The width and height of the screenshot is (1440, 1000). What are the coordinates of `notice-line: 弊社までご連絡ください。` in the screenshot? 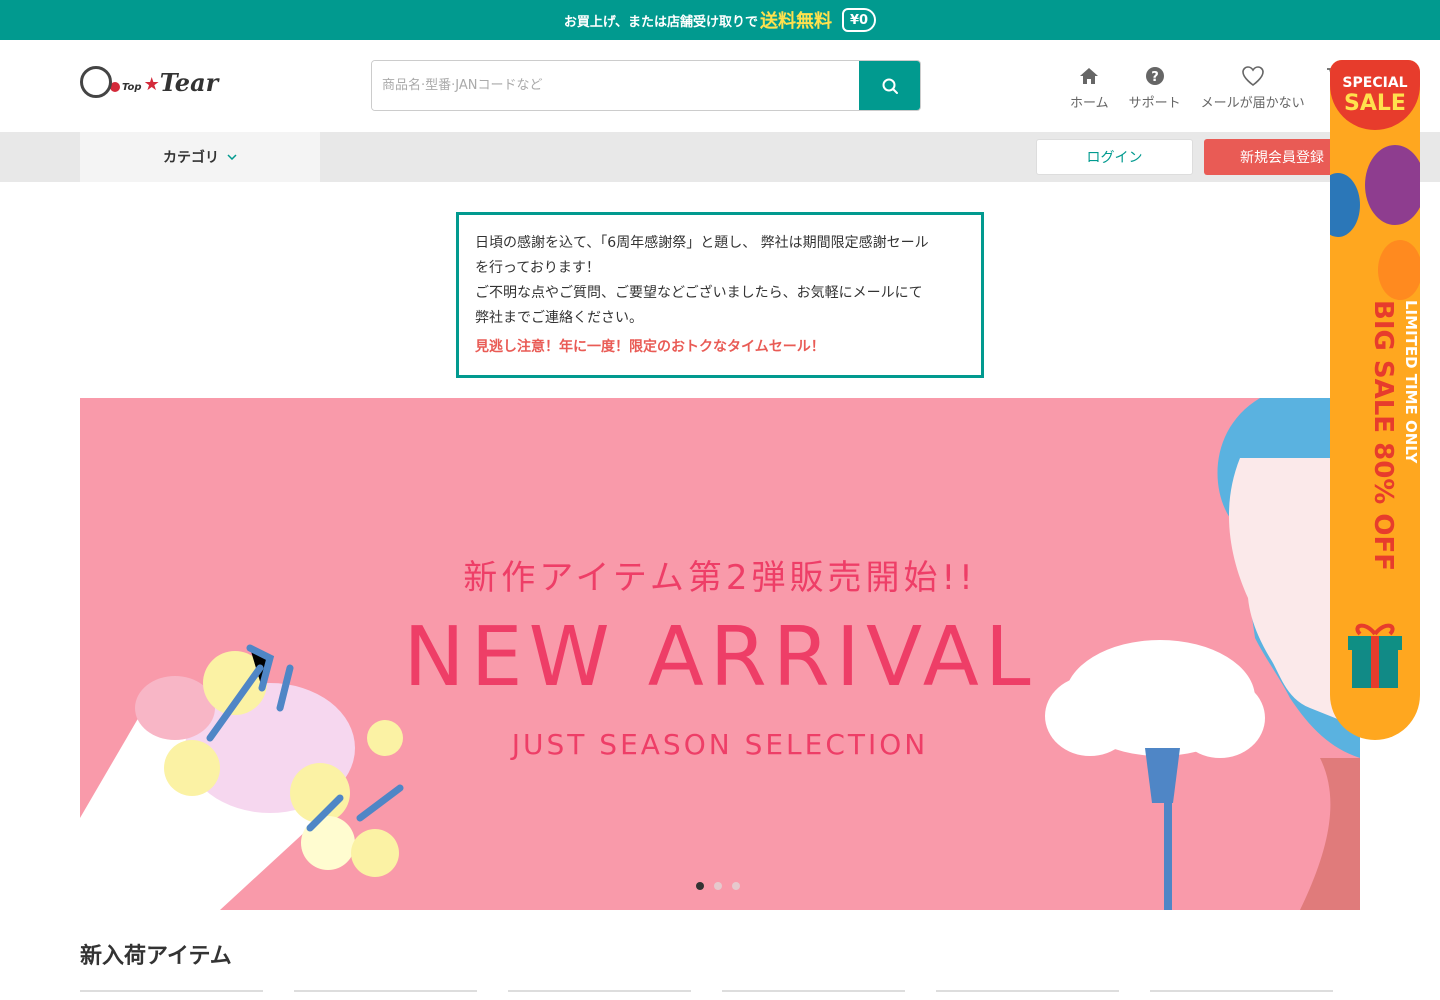 It's located at (559, 318).